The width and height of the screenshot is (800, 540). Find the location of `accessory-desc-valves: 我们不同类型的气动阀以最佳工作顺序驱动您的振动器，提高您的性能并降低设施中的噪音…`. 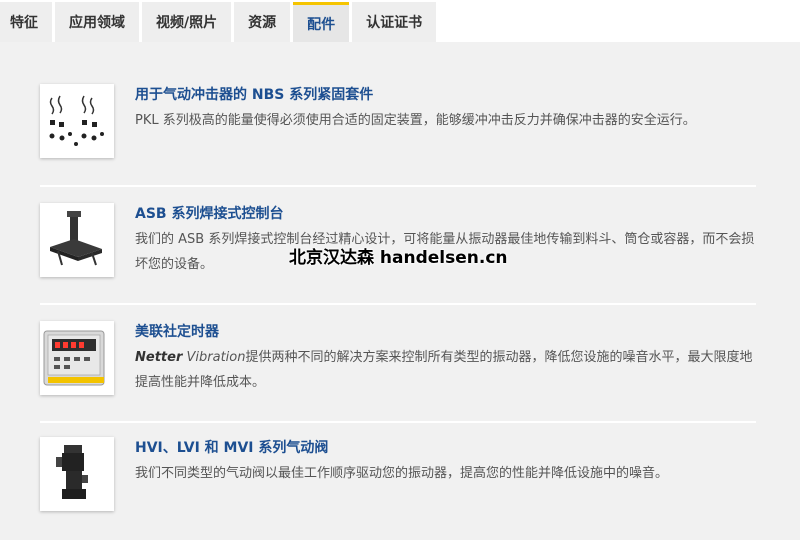

accessory-desc-valves: 我们不同类型的气动阀以最佳工作顺序驱动您的振动器，提高您的性能并降低设施中的噪音… is located at coordinates (402, 473).